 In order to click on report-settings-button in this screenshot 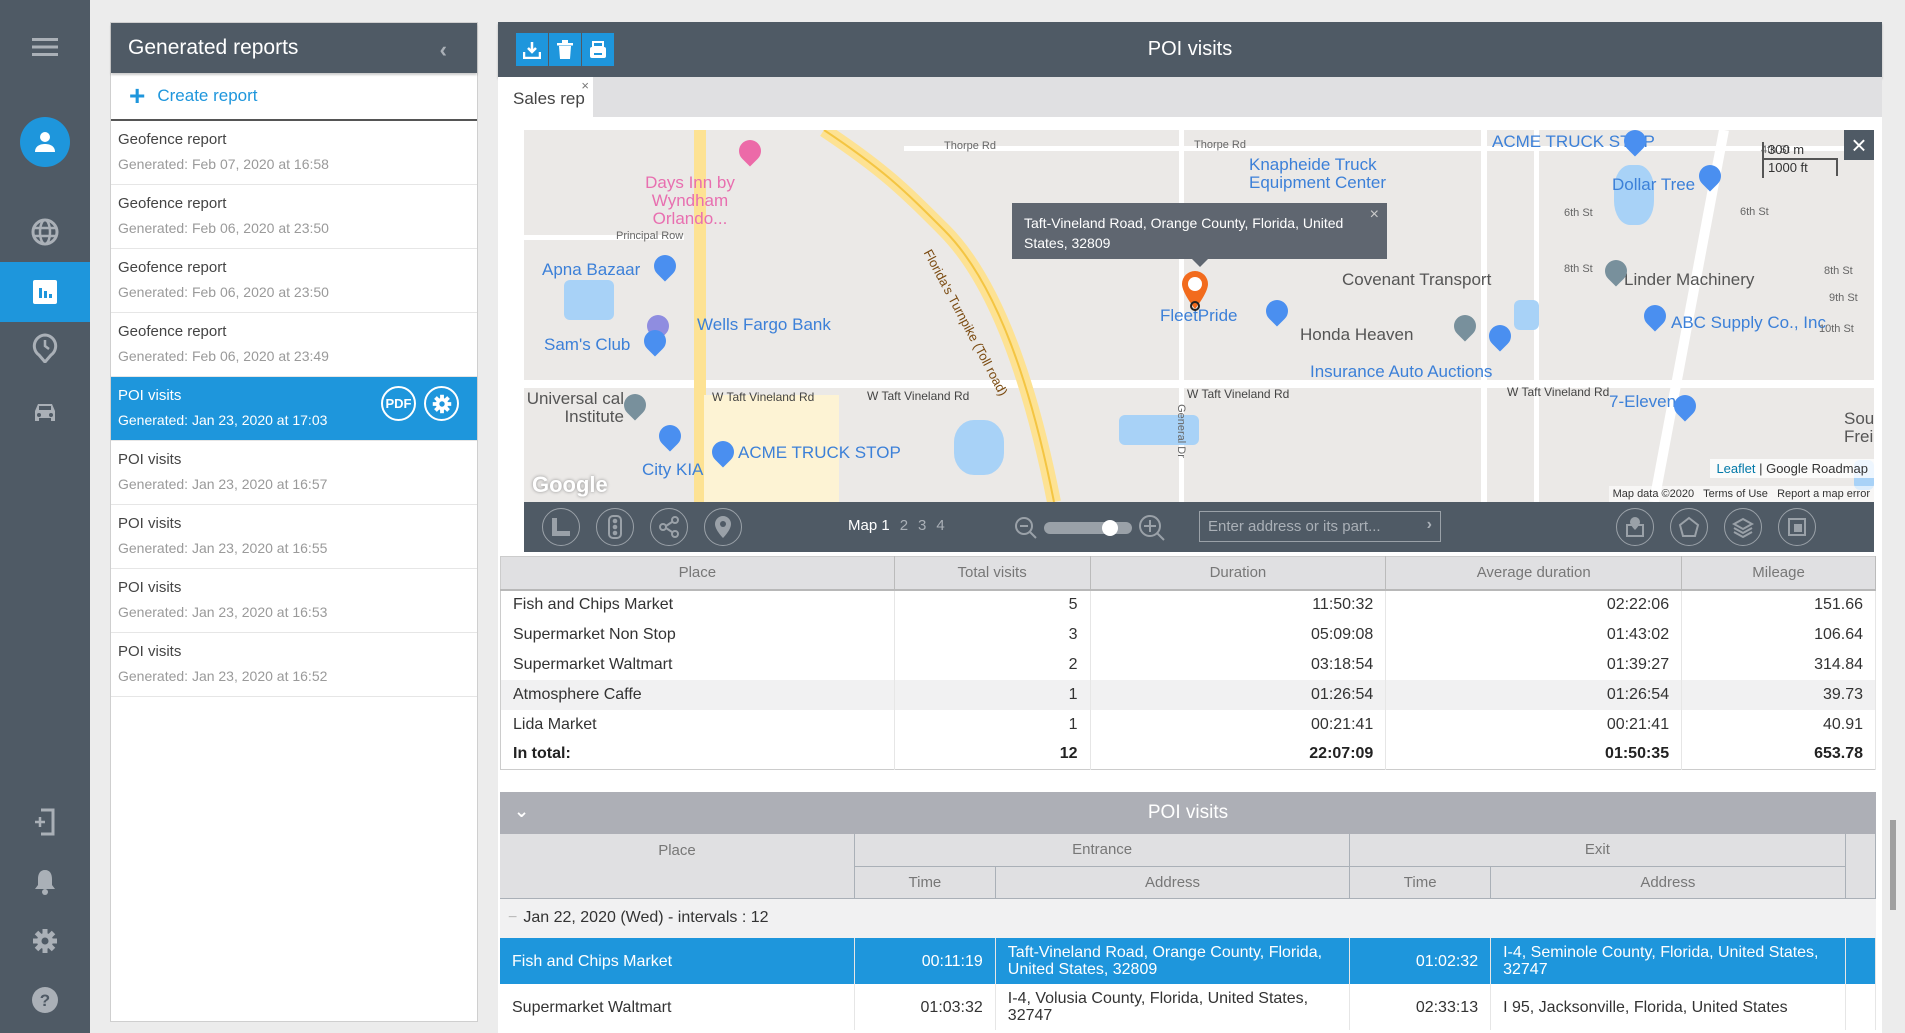, I will do `click(441, 403)`.